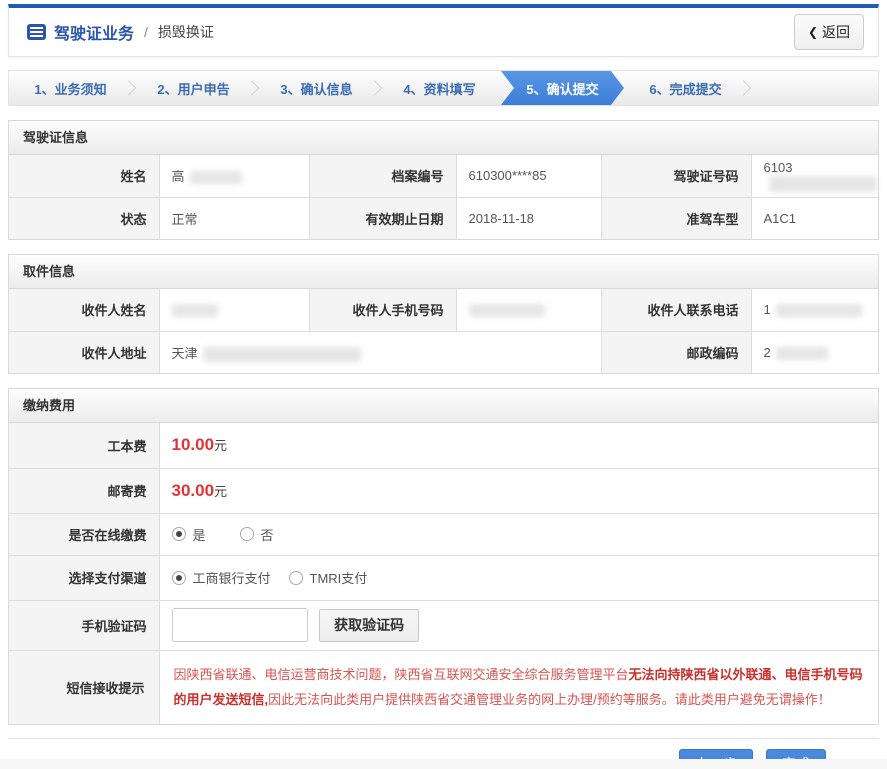 The width and height of the screenshot is (887, 769). I want to click on table-row: 姓名 高 档案编号 610300****85 驾驶证号码 6103, so click(443, 176).